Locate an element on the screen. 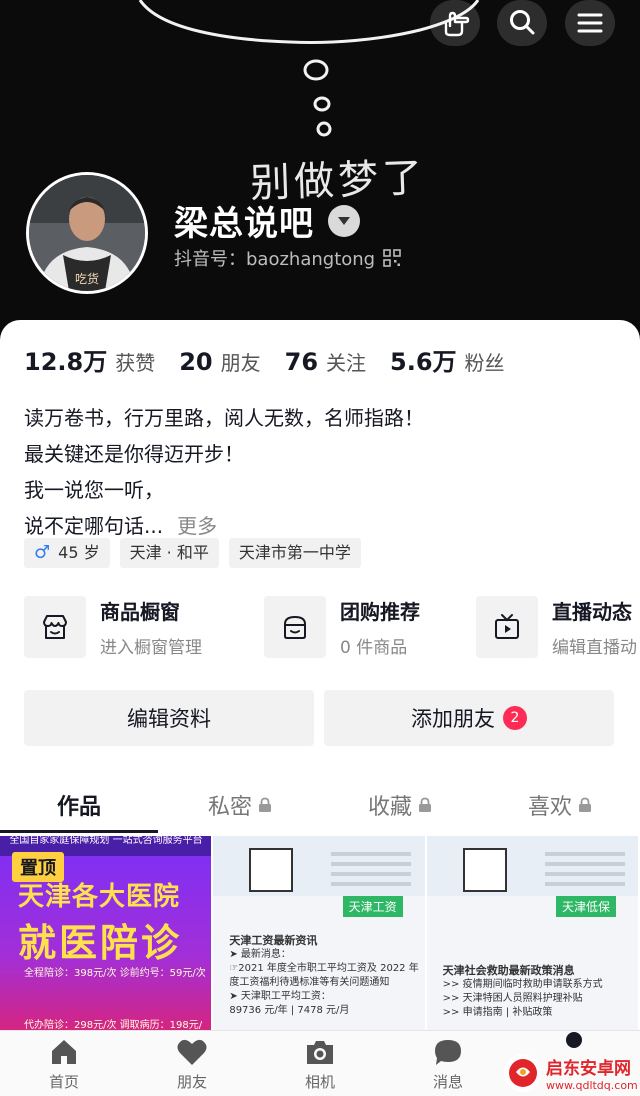 Image resolution: width=640 pixels, height=1096 pixels. news-line: >> 申请指南 | 补贴政策 is located at coordinates (497, 1012).